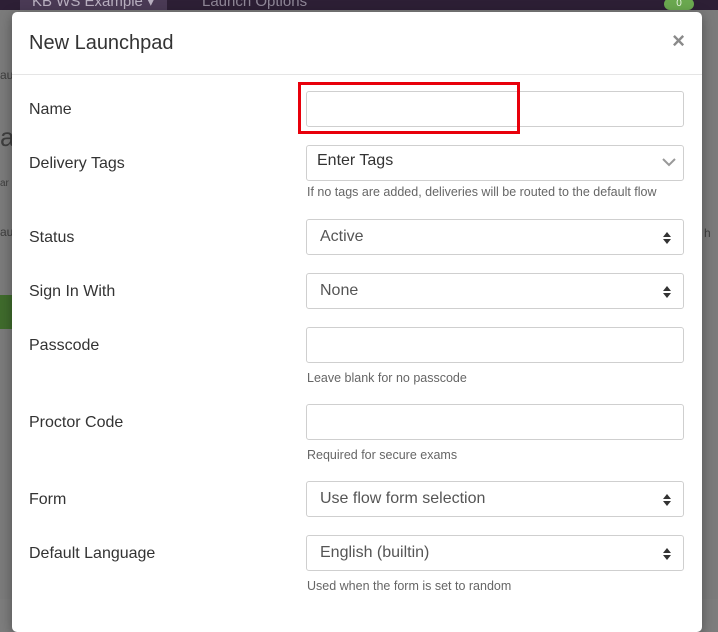 This screenshot has width=718, height=632. I want to click on default-language-help: Used when the form is set to random, so click(409, 586).